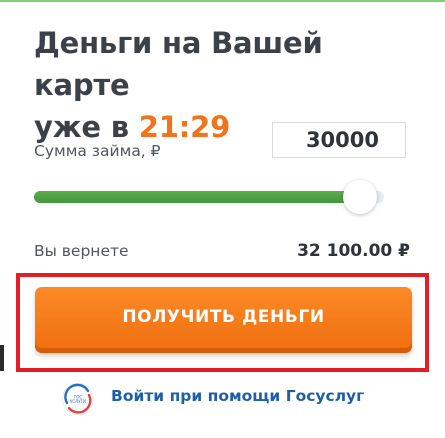 Image resolution: width=445 pixels, height=438 pixels. I want to click on return-amount-value: 32 100.00 ₽, so click(353, 251).